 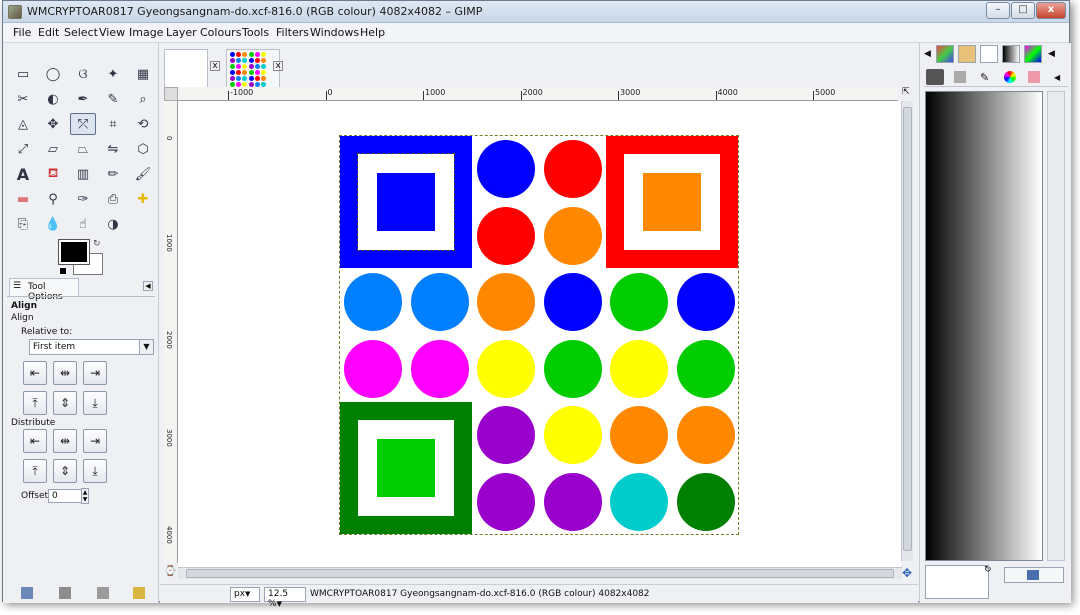 What do you see at coordinates (171, 94) in the screenshot?
I see `quick-mask-corner` at bounding box center [171, 94].